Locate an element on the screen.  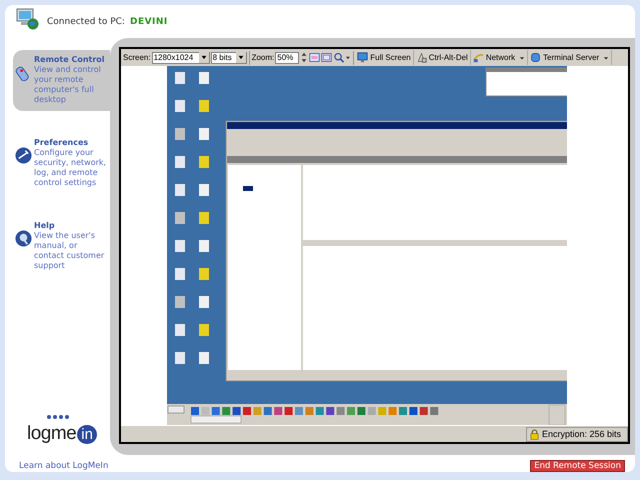
nav-title: Help is located at coordinates (45, 226).